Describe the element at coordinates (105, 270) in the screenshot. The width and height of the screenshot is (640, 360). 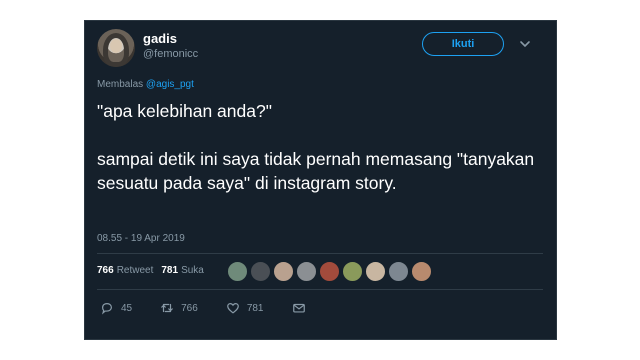
I see `retweet-stat-count: 766` at that location.